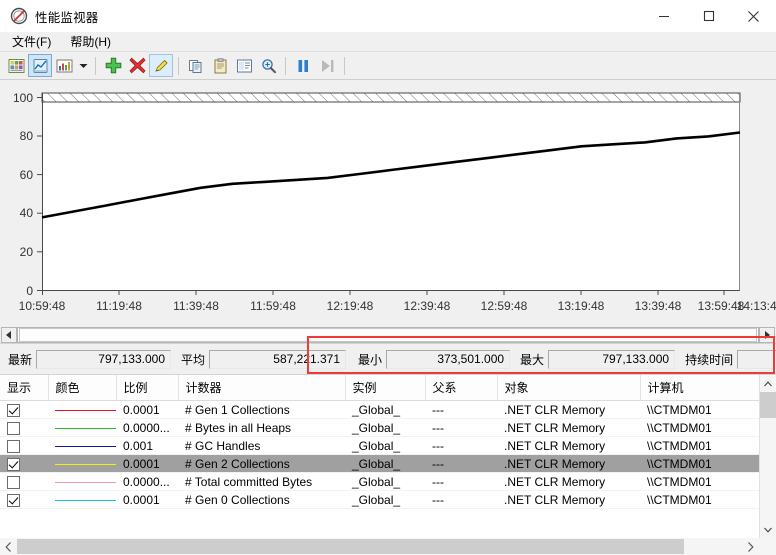  What do you see at coordinates (137, 65) in the screenshot?
I see `delete-counter-icon` at bounding box center [137, 65].